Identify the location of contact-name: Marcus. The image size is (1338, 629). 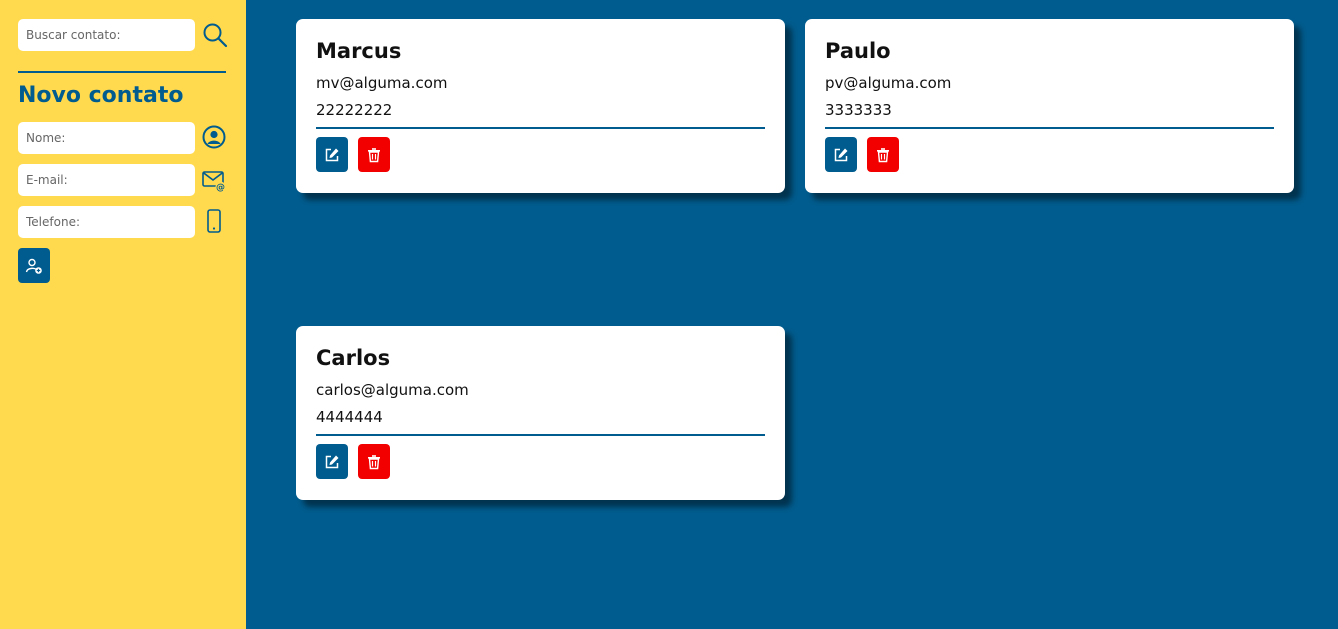
(359, 51).